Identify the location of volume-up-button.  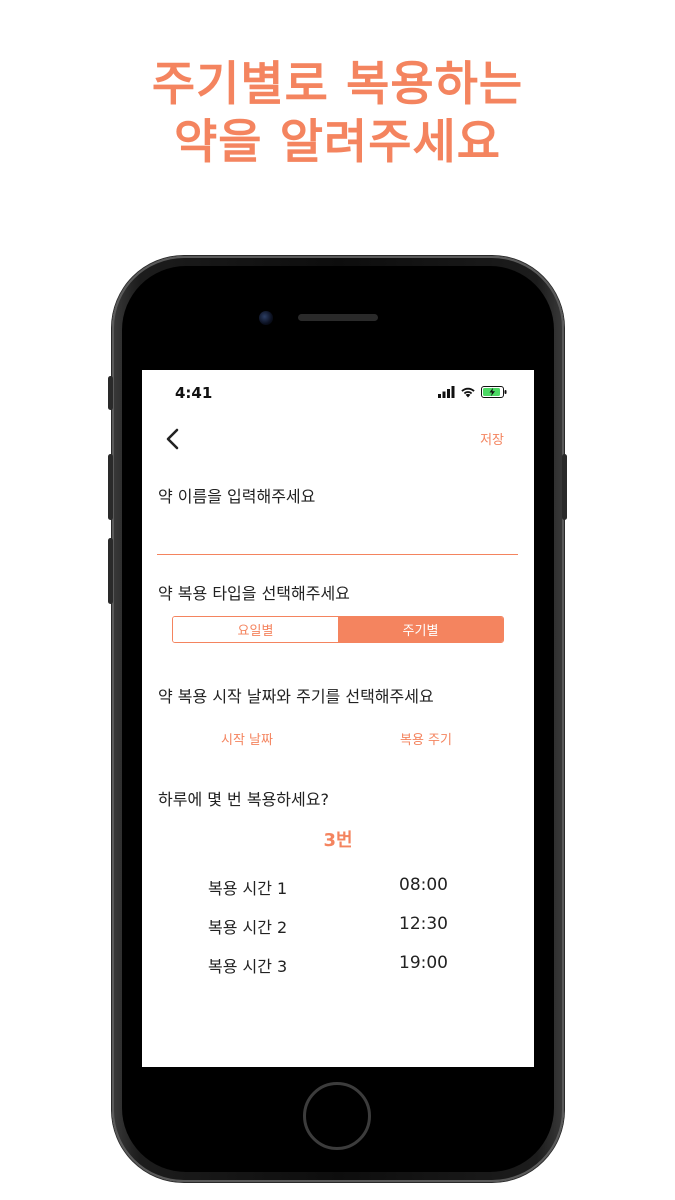
(110, 487).